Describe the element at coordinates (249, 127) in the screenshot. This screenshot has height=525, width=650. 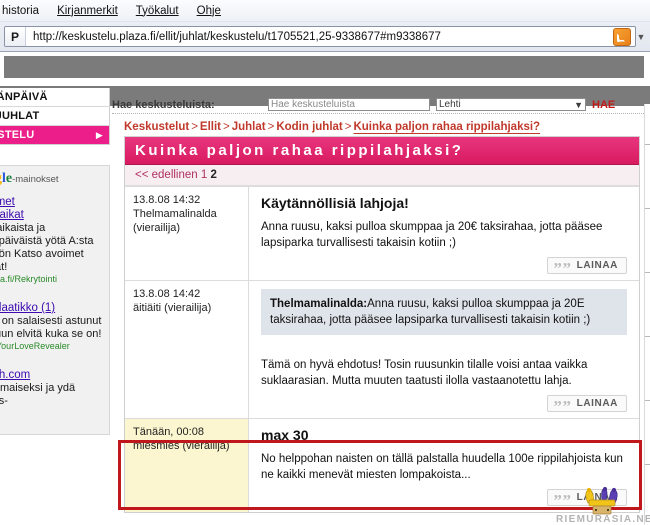
I see `breadcrumb-item-juhlat: Juhlat` at that location.